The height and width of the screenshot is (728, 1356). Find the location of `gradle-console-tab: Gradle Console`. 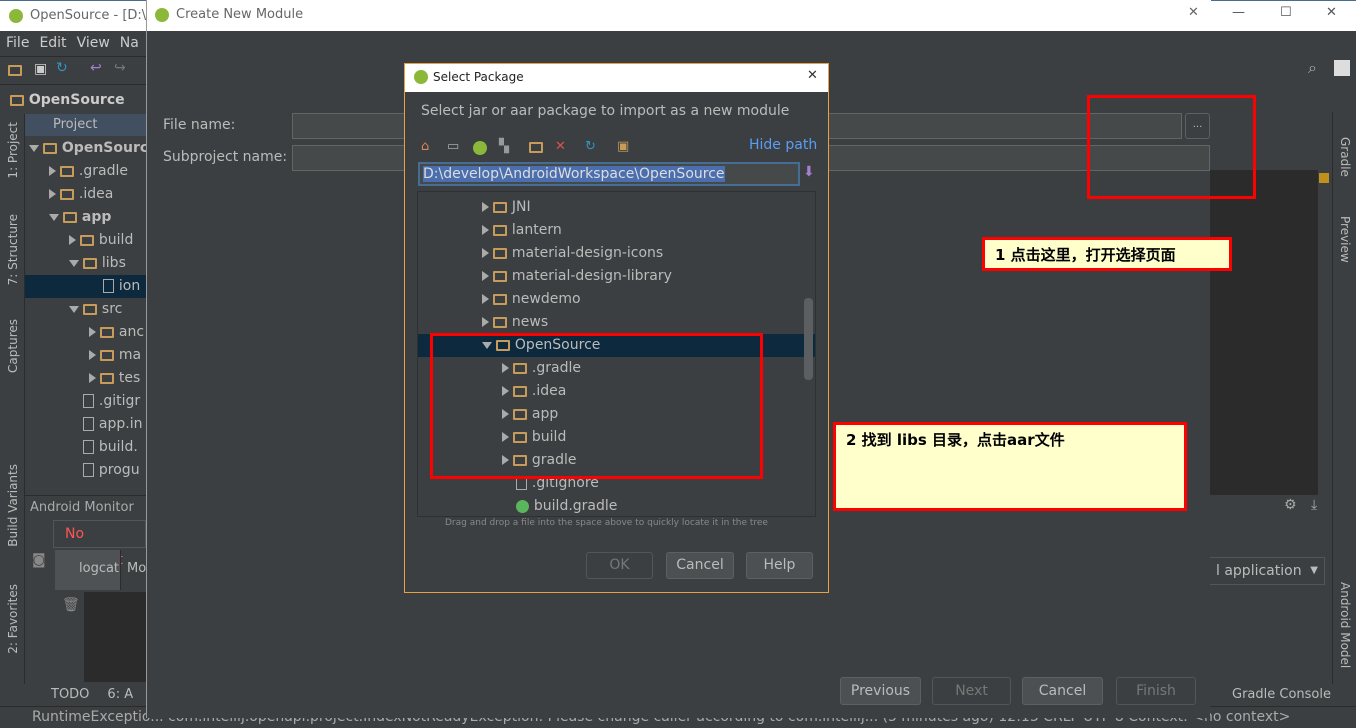

gradle-console-tab: Gradle Console is located at coordinates (1272, 695).